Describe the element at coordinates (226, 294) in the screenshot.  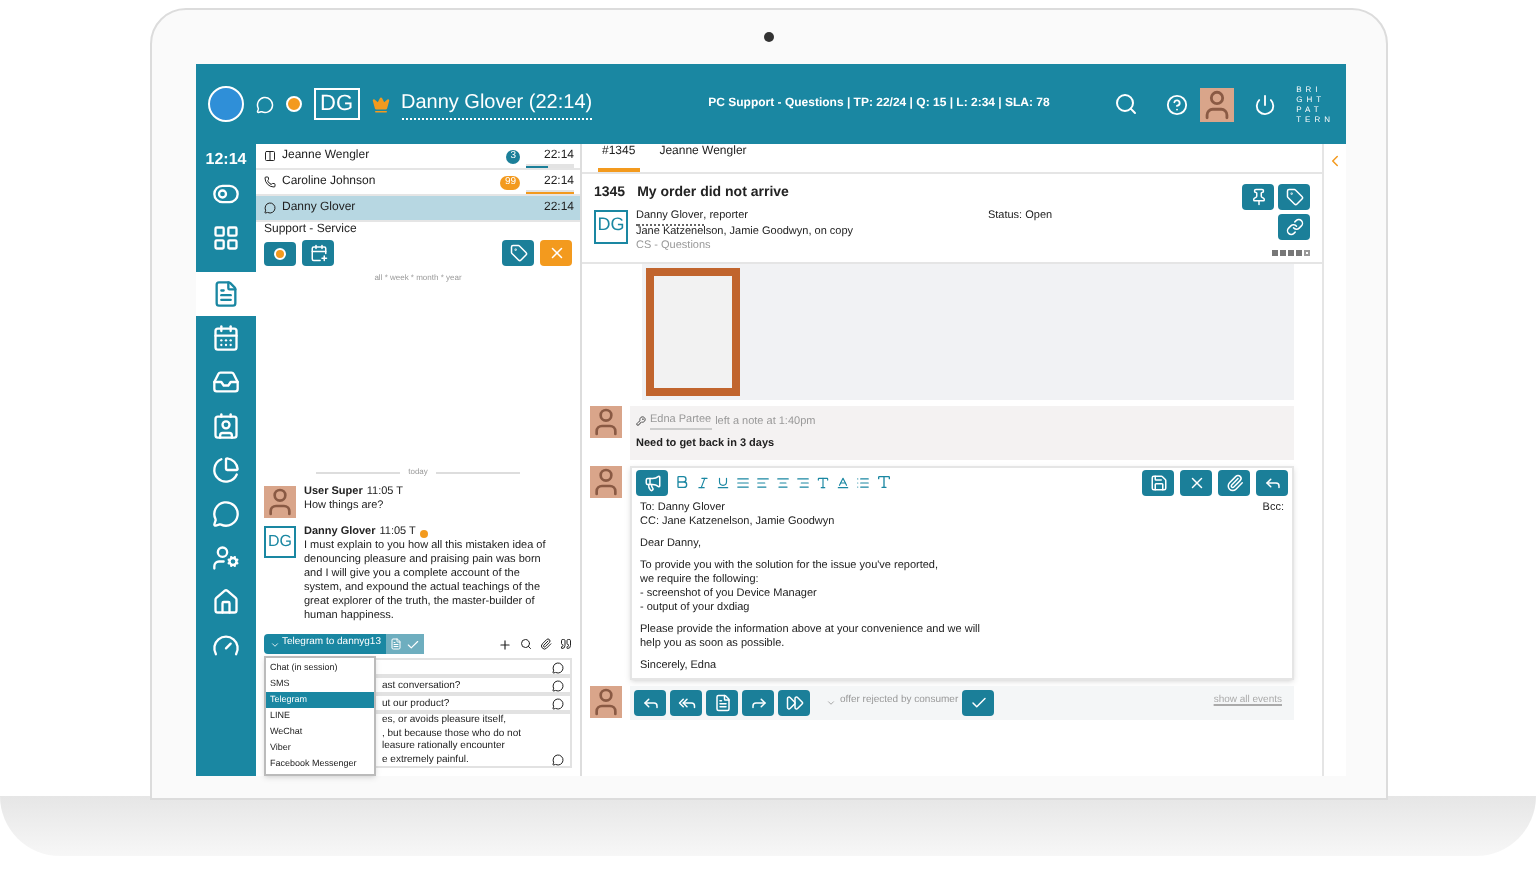
I see `documents-icon` at that location.